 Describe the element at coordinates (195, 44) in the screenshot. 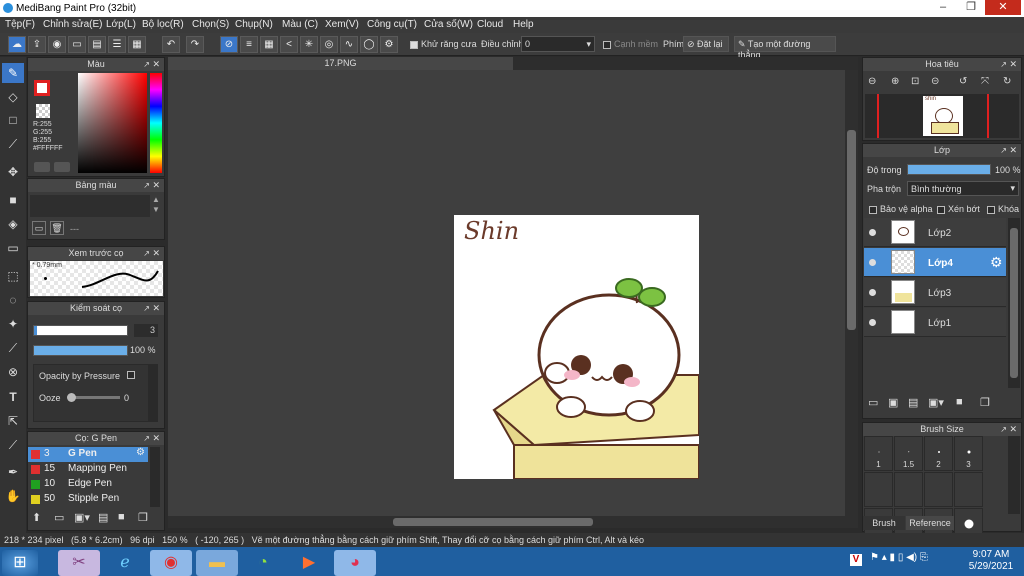

I see `redo-icon: ↷` at that location.